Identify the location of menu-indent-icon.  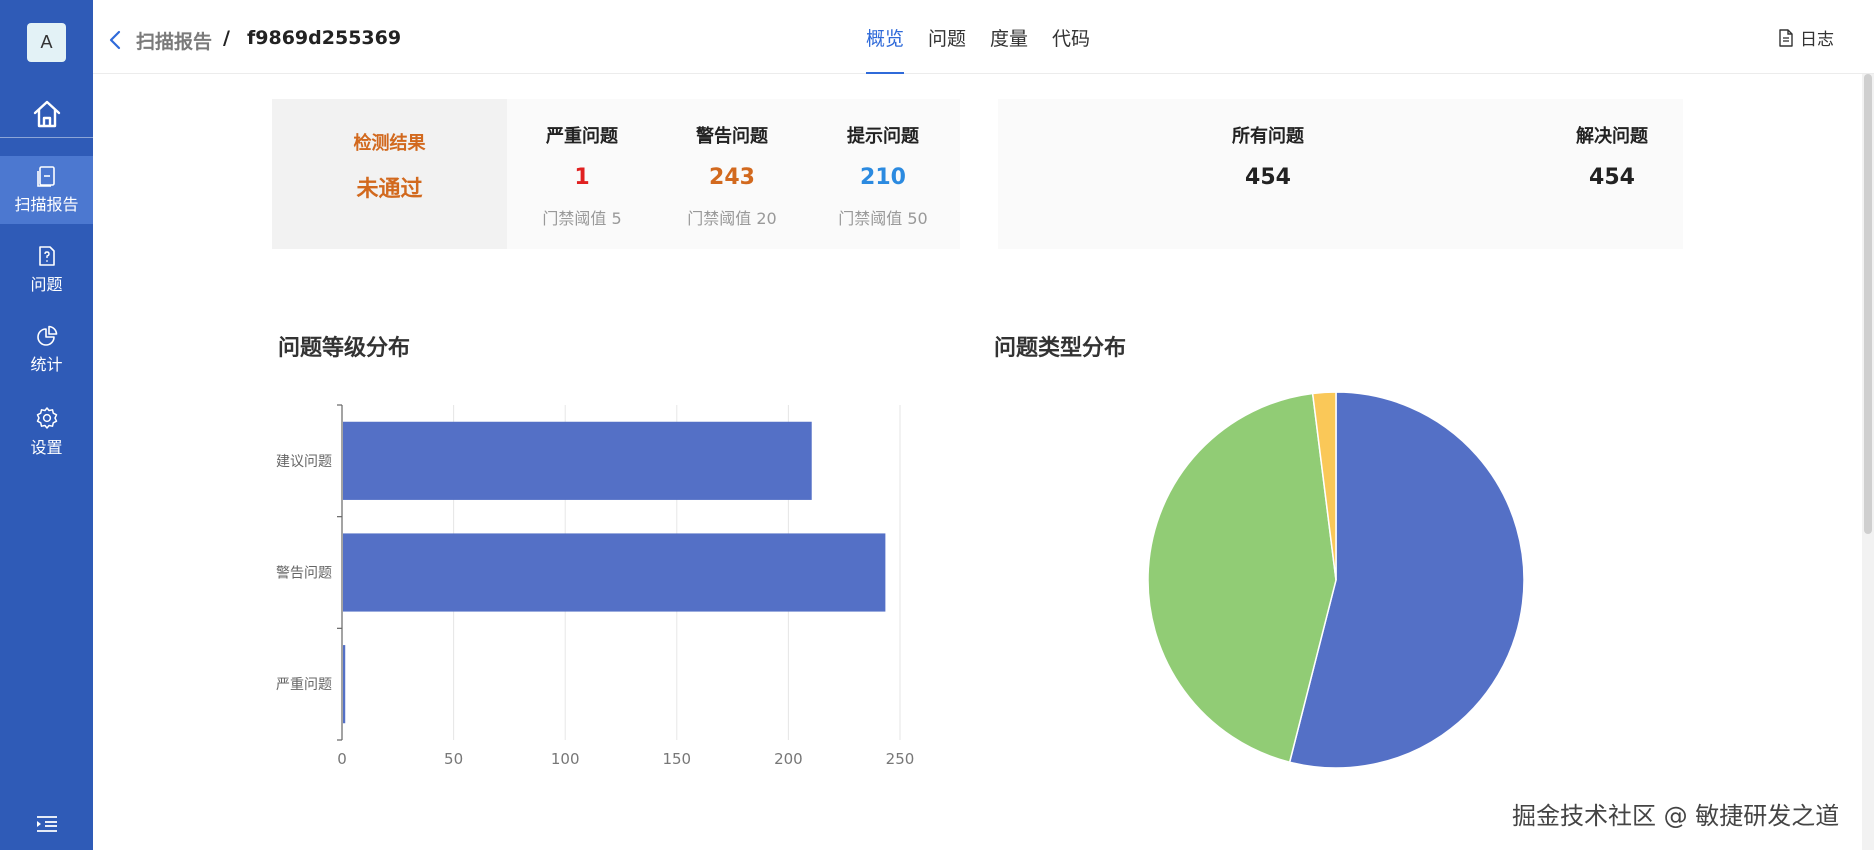
(46, 824).